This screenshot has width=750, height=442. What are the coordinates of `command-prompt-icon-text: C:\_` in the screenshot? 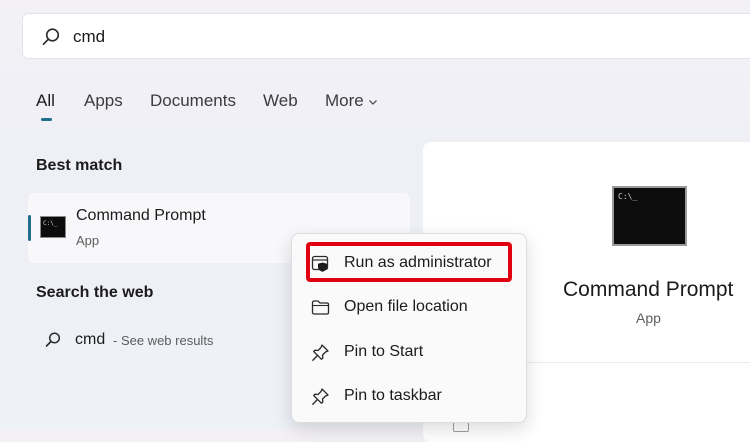 It's located at (50, 223).